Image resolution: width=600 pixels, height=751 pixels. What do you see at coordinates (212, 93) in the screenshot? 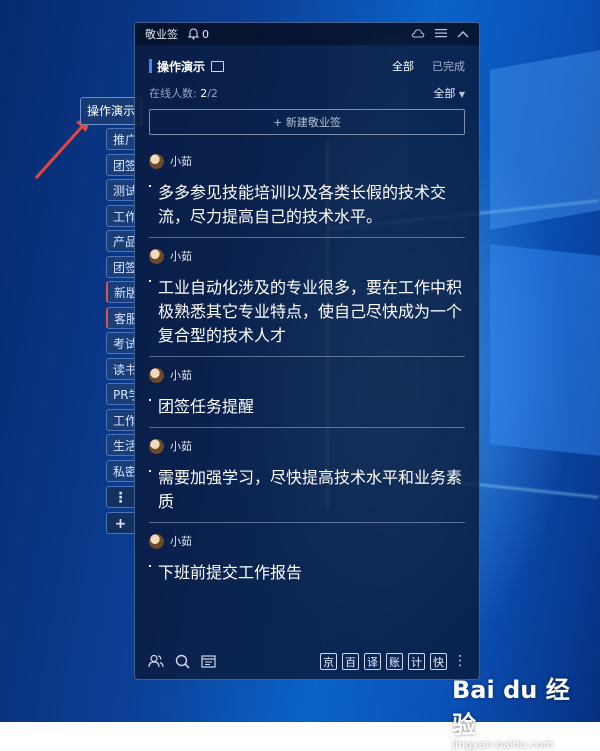
I see `online-total: /2` at bounding box center [212, 93].